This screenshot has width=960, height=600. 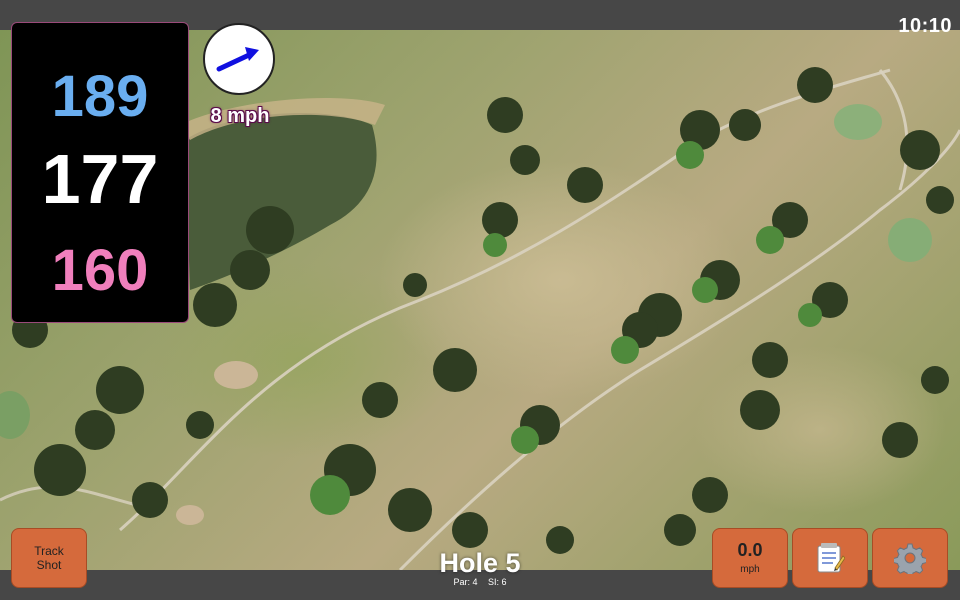 I want to click on wind-speed-label: 8 mph, so click(x=240, y=116).